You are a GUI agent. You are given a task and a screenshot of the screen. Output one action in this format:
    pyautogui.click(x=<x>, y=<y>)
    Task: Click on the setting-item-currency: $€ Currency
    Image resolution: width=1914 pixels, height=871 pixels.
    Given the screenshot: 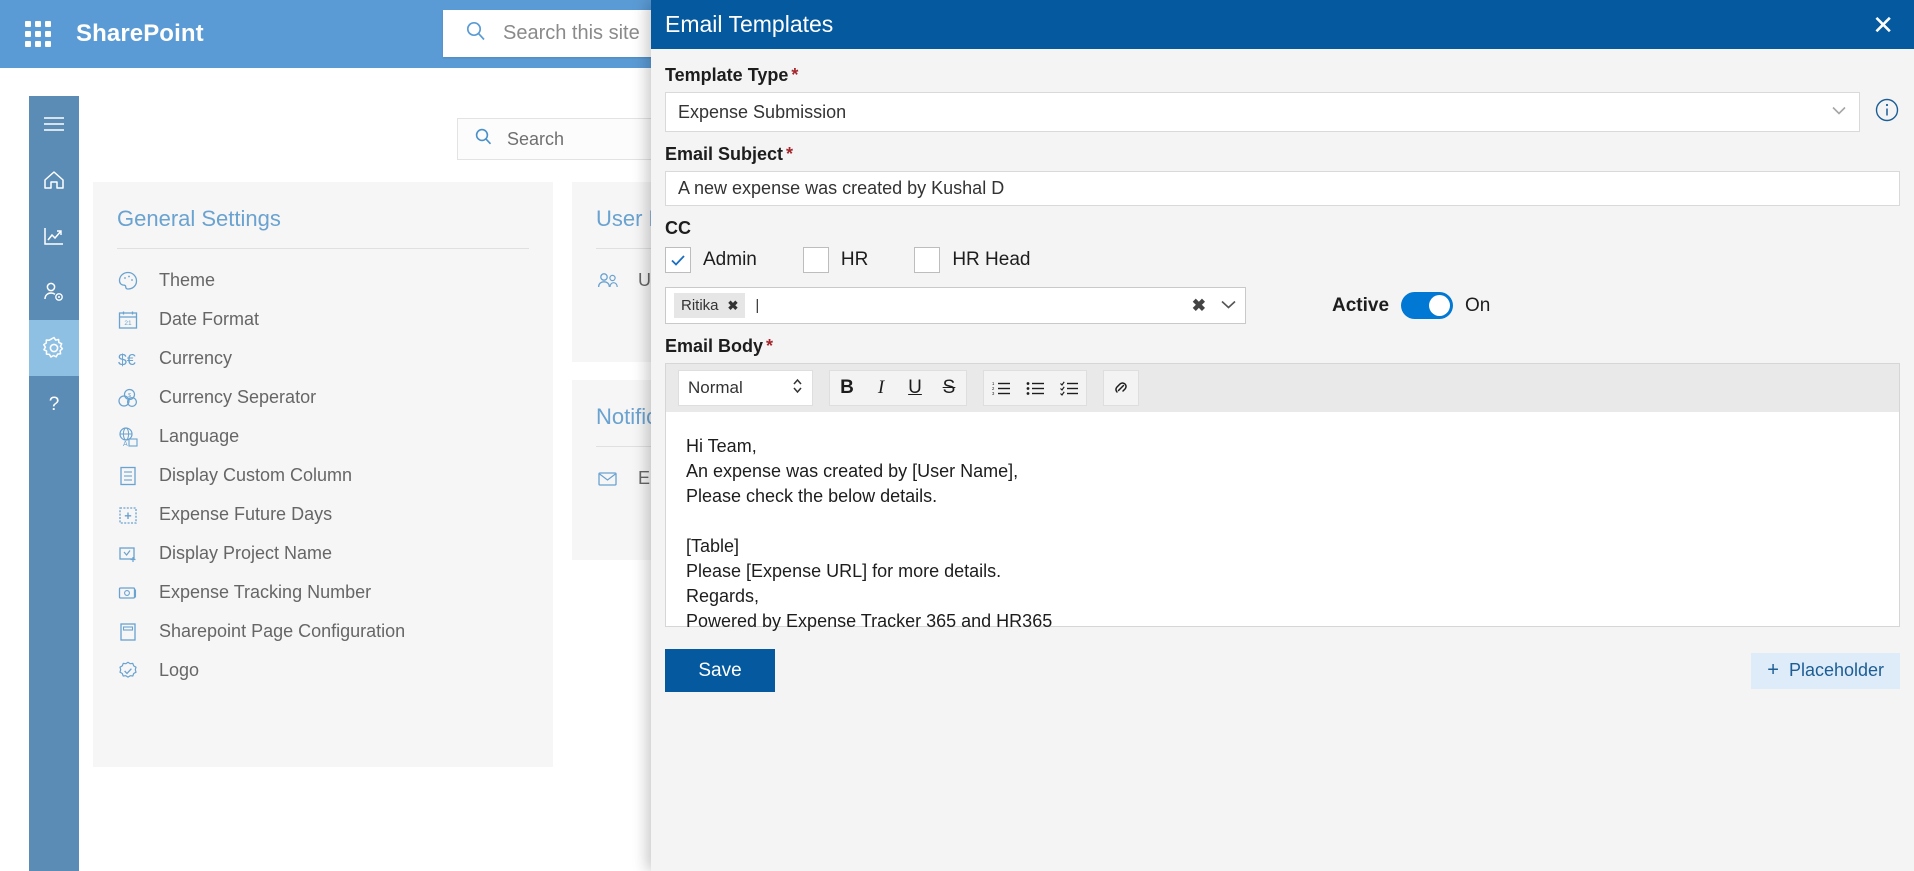 What is the action you would take?
    pyautogui.click(x=323, y=358)
    